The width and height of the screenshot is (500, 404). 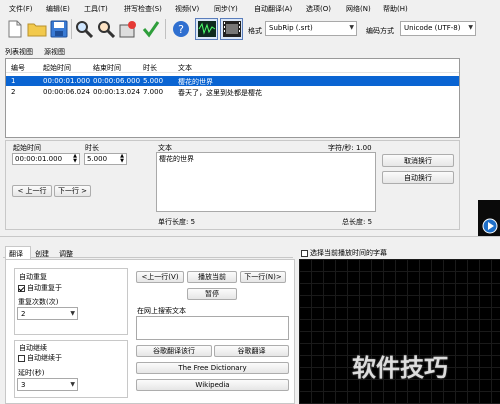 What do you see at coordinates (23, 385) in the screenshot?
I see `delay-value: 3` at bounding box center [23, 385].